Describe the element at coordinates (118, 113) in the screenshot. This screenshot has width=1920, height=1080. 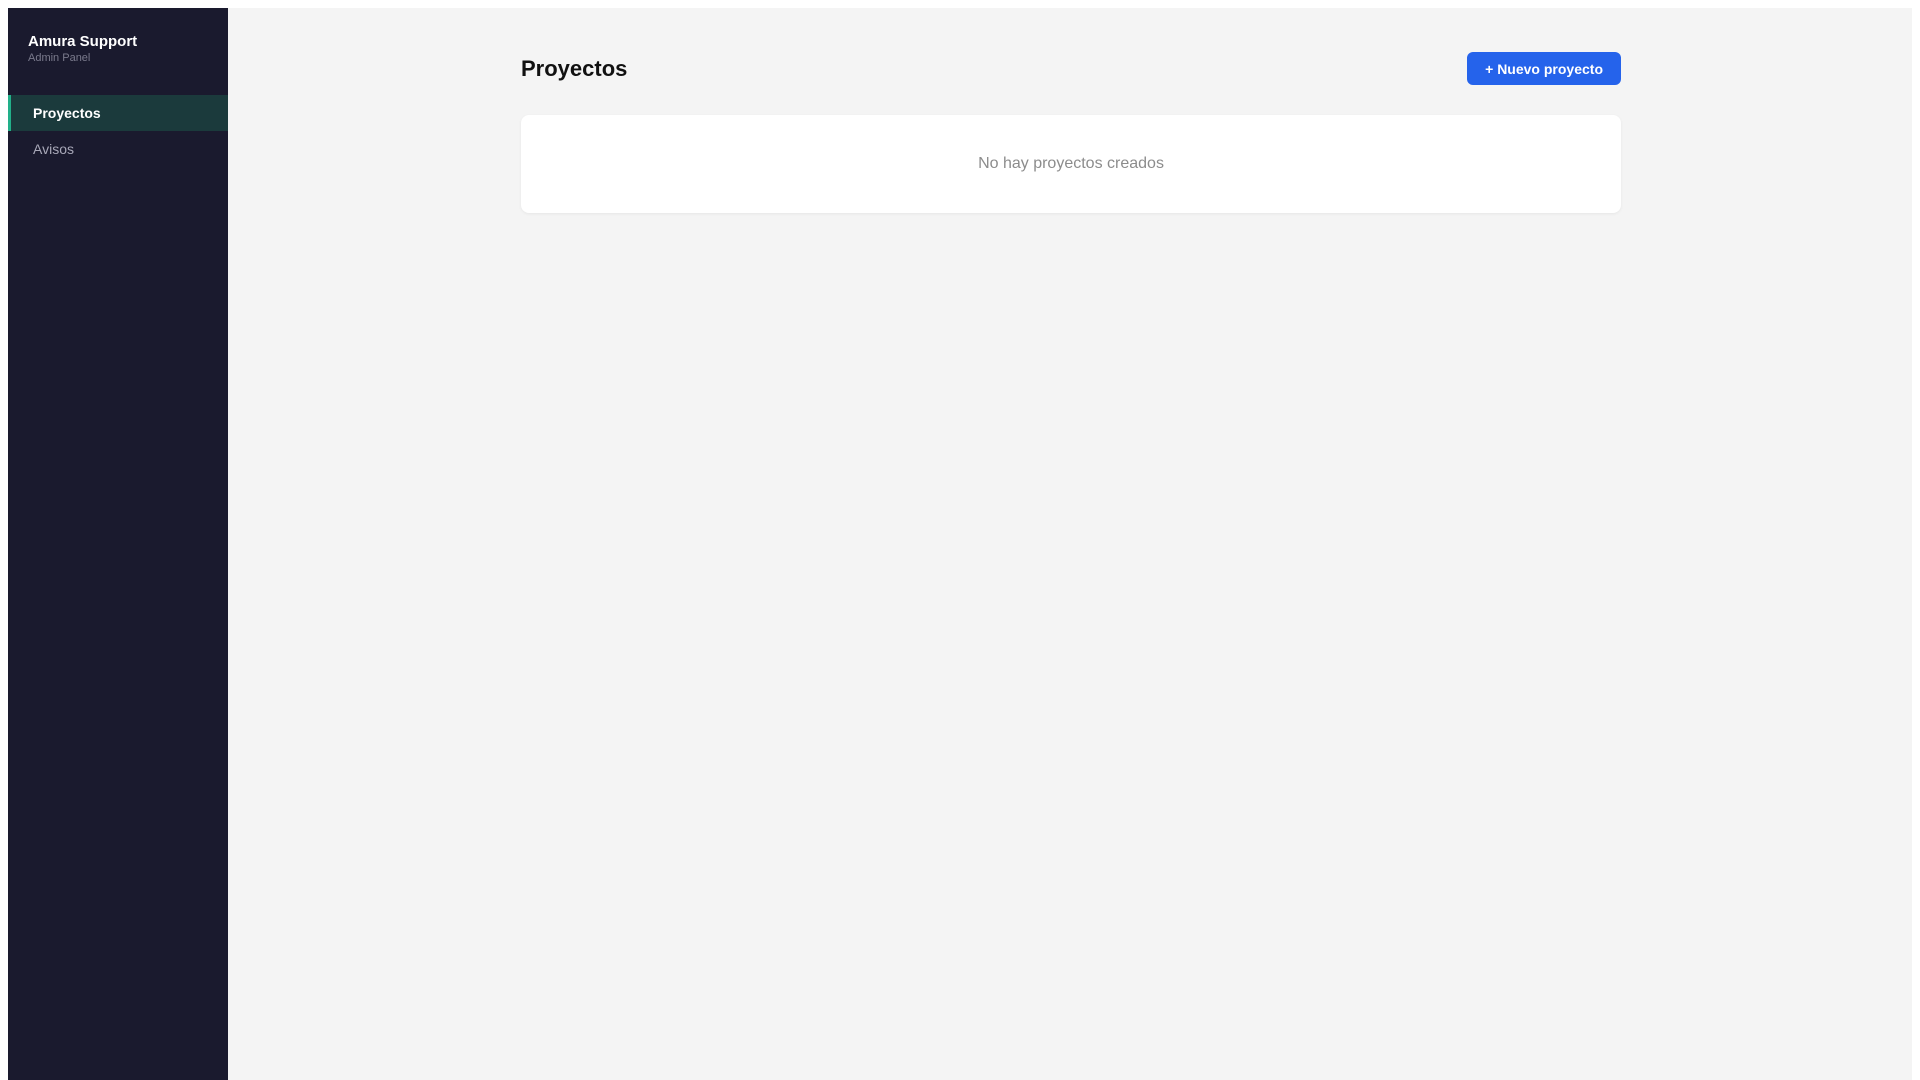
I see `sidebar-item-proyectos: Proyectos` at that location.